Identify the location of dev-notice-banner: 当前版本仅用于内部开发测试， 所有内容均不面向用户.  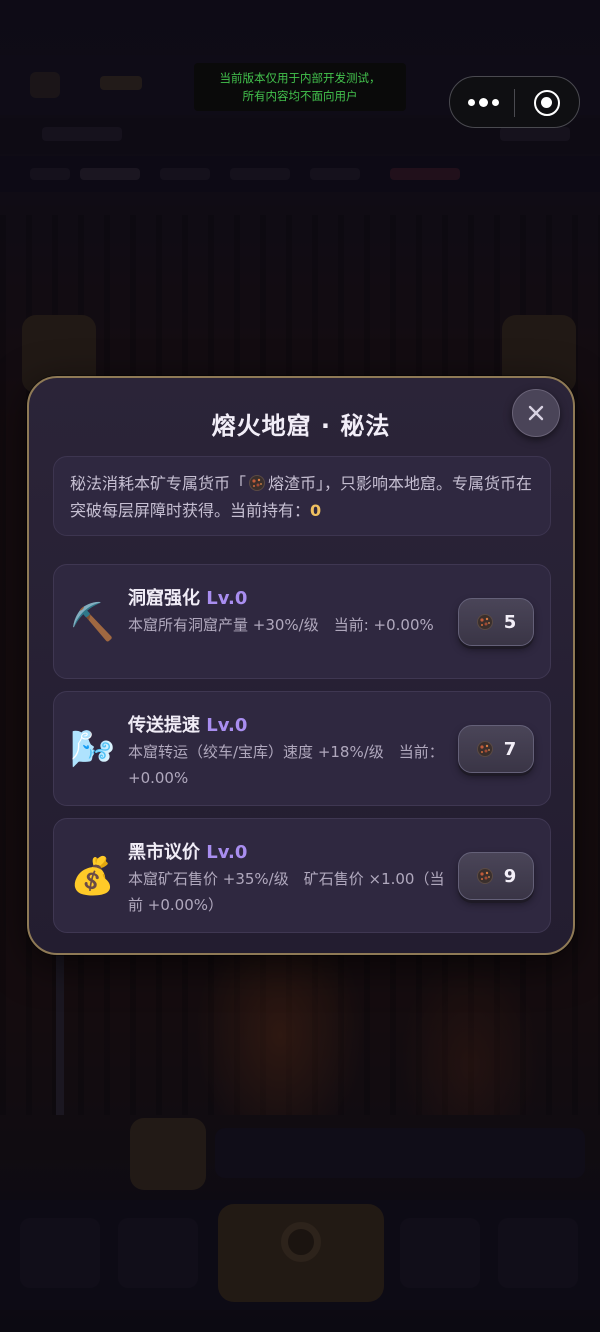
(300, 87).